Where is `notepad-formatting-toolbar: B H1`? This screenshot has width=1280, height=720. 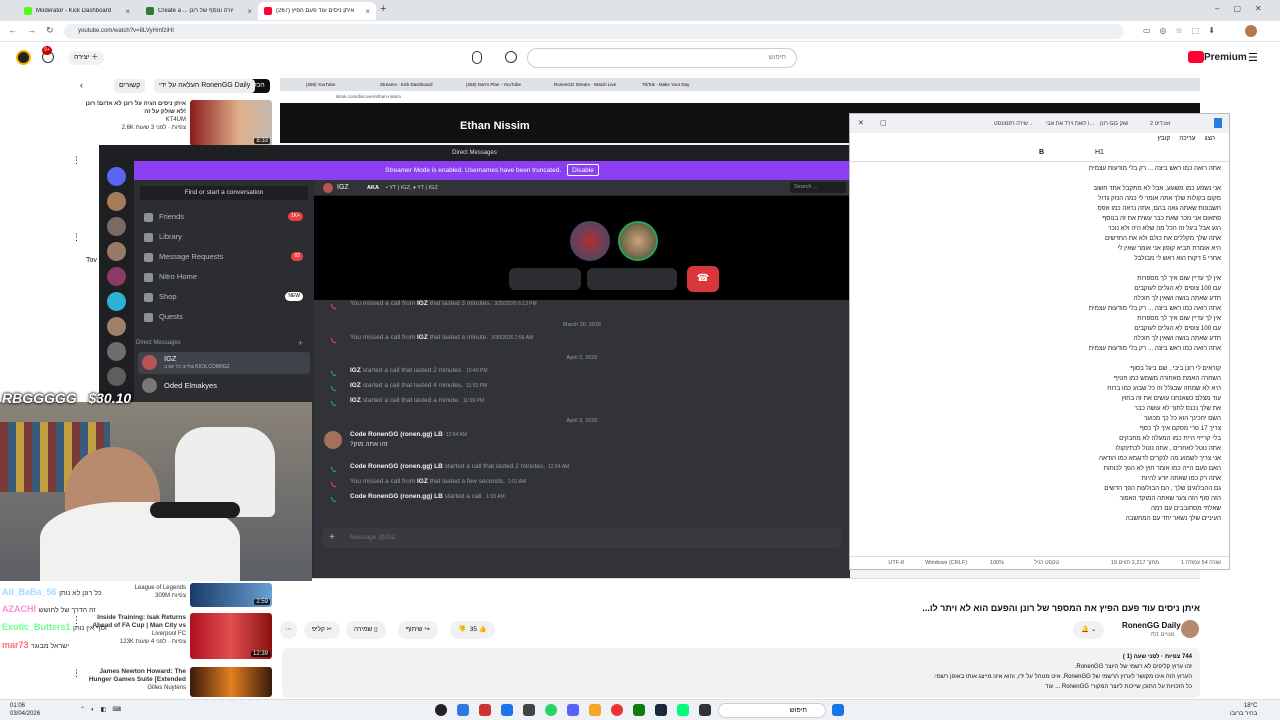
notepad-formatting-toolbar: B H1 is located at coordinates (1039, 153).